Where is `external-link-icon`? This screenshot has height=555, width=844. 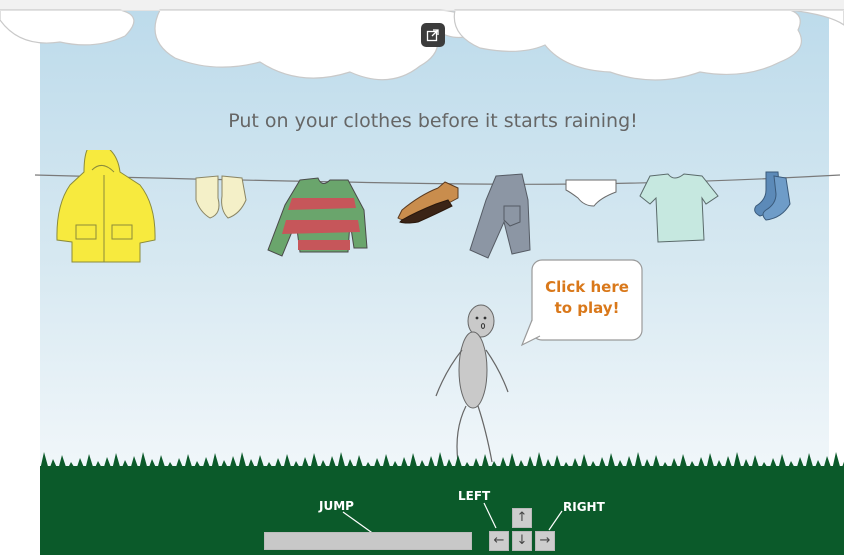
external-link-icon is located at coordinates (433, 35).